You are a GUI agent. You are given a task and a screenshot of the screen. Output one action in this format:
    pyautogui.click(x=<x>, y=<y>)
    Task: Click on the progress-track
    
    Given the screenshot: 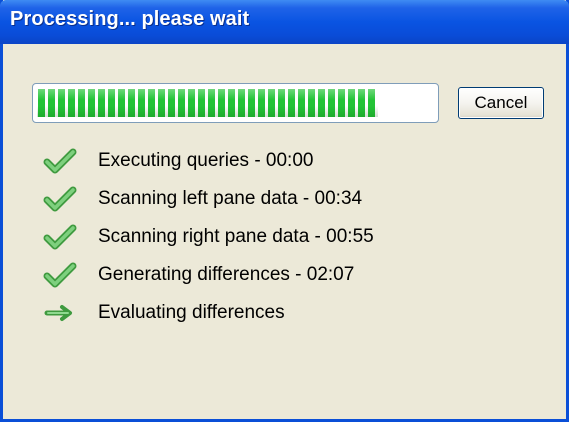 What is the action you would take?
    pyautogui.click(x=235, y=103)
    